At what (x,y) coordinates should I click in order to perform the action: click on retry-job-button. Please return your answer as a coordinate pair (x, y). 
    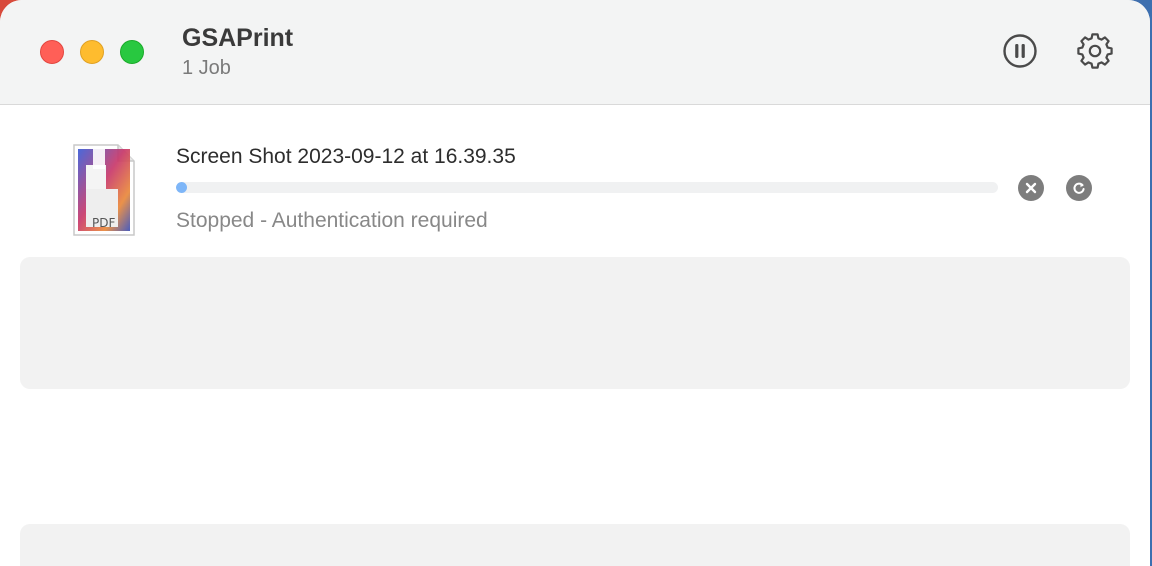
    Looking at the image, I should click on (1079, 188).